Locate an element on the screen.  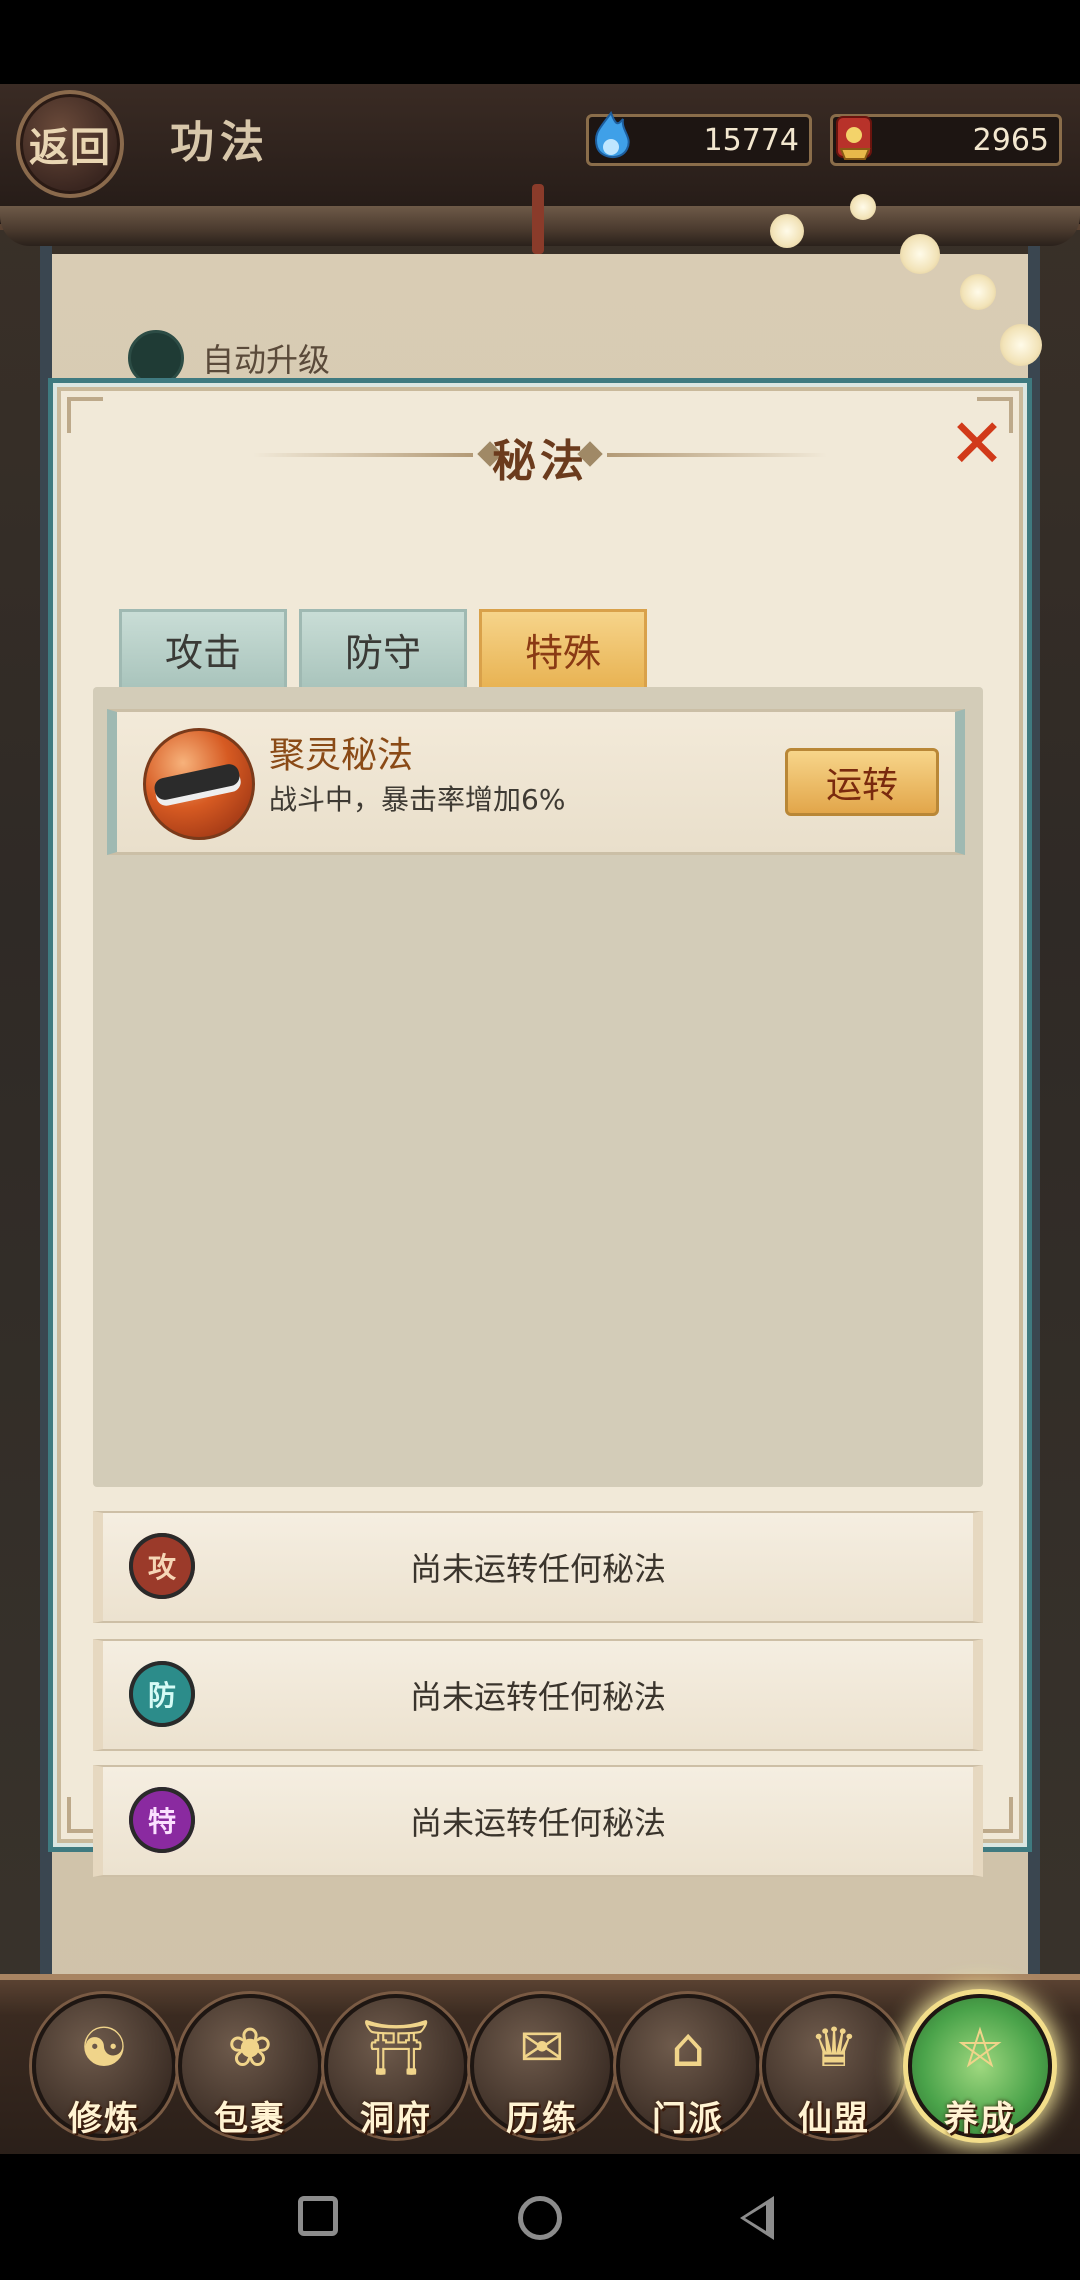
tab-defense: 防守 is located at coordinates (383, 648).